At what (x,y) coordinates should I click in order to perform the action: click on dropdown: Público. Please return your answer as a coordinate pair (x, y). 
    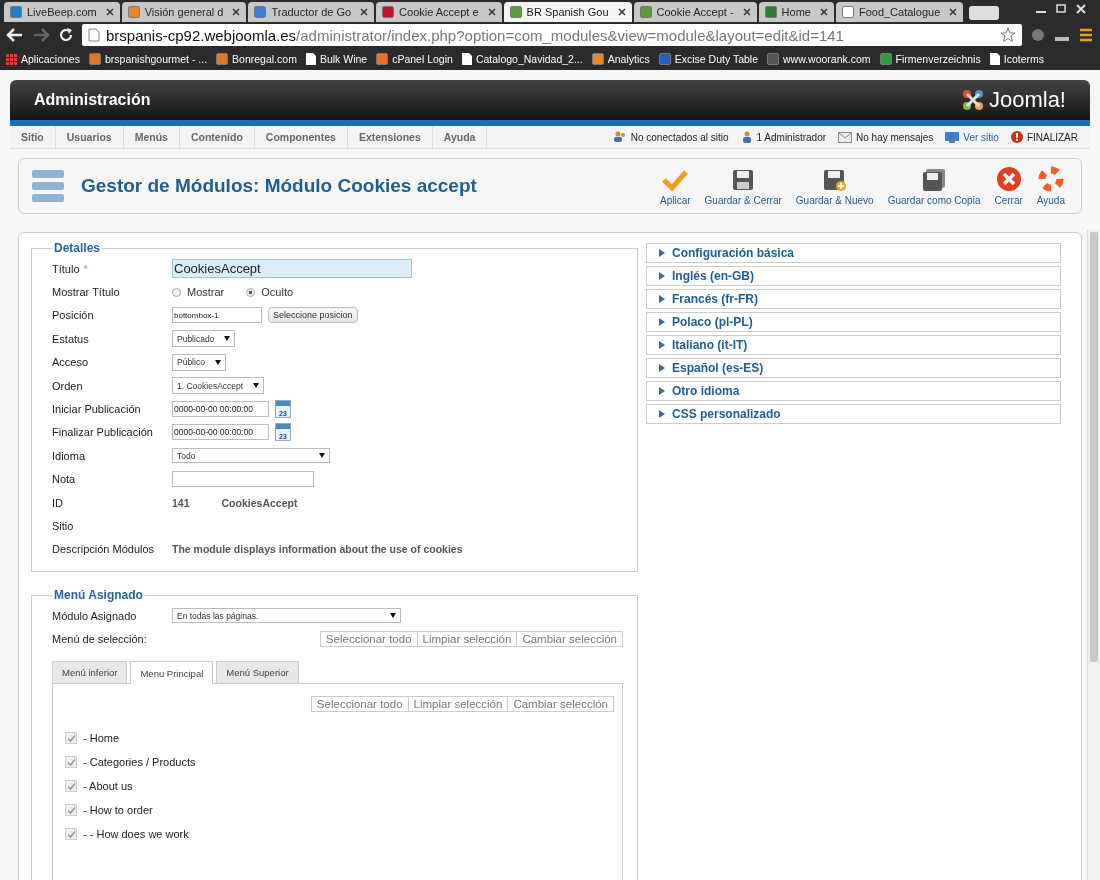
    Looking at the image, I should click on (199, 362).